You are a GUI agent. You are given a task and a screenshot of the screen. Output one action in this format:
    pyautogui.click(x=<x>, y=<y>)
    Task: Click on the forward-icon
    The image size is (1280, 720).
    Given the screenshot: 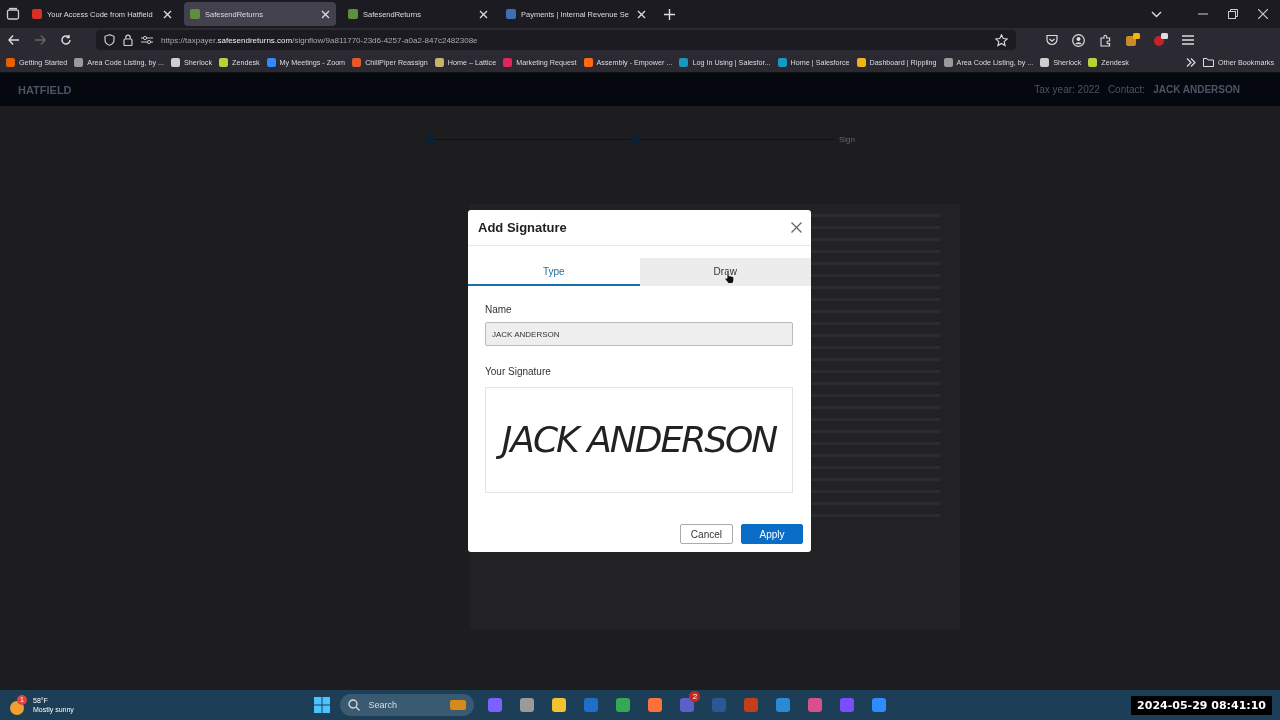 What is the action you would take?
    pyautogui.click(x=40, y=40)
    